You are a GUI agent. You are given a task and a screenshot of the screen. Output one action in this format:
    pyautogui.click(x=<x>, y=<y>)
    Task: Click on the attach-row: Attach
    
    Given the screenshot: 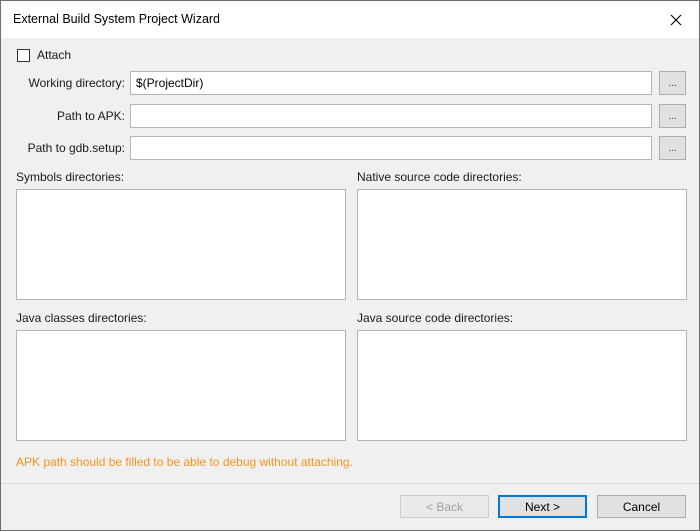 What is the action you would take?
    pyautogui.click(x=44, y=55)
    